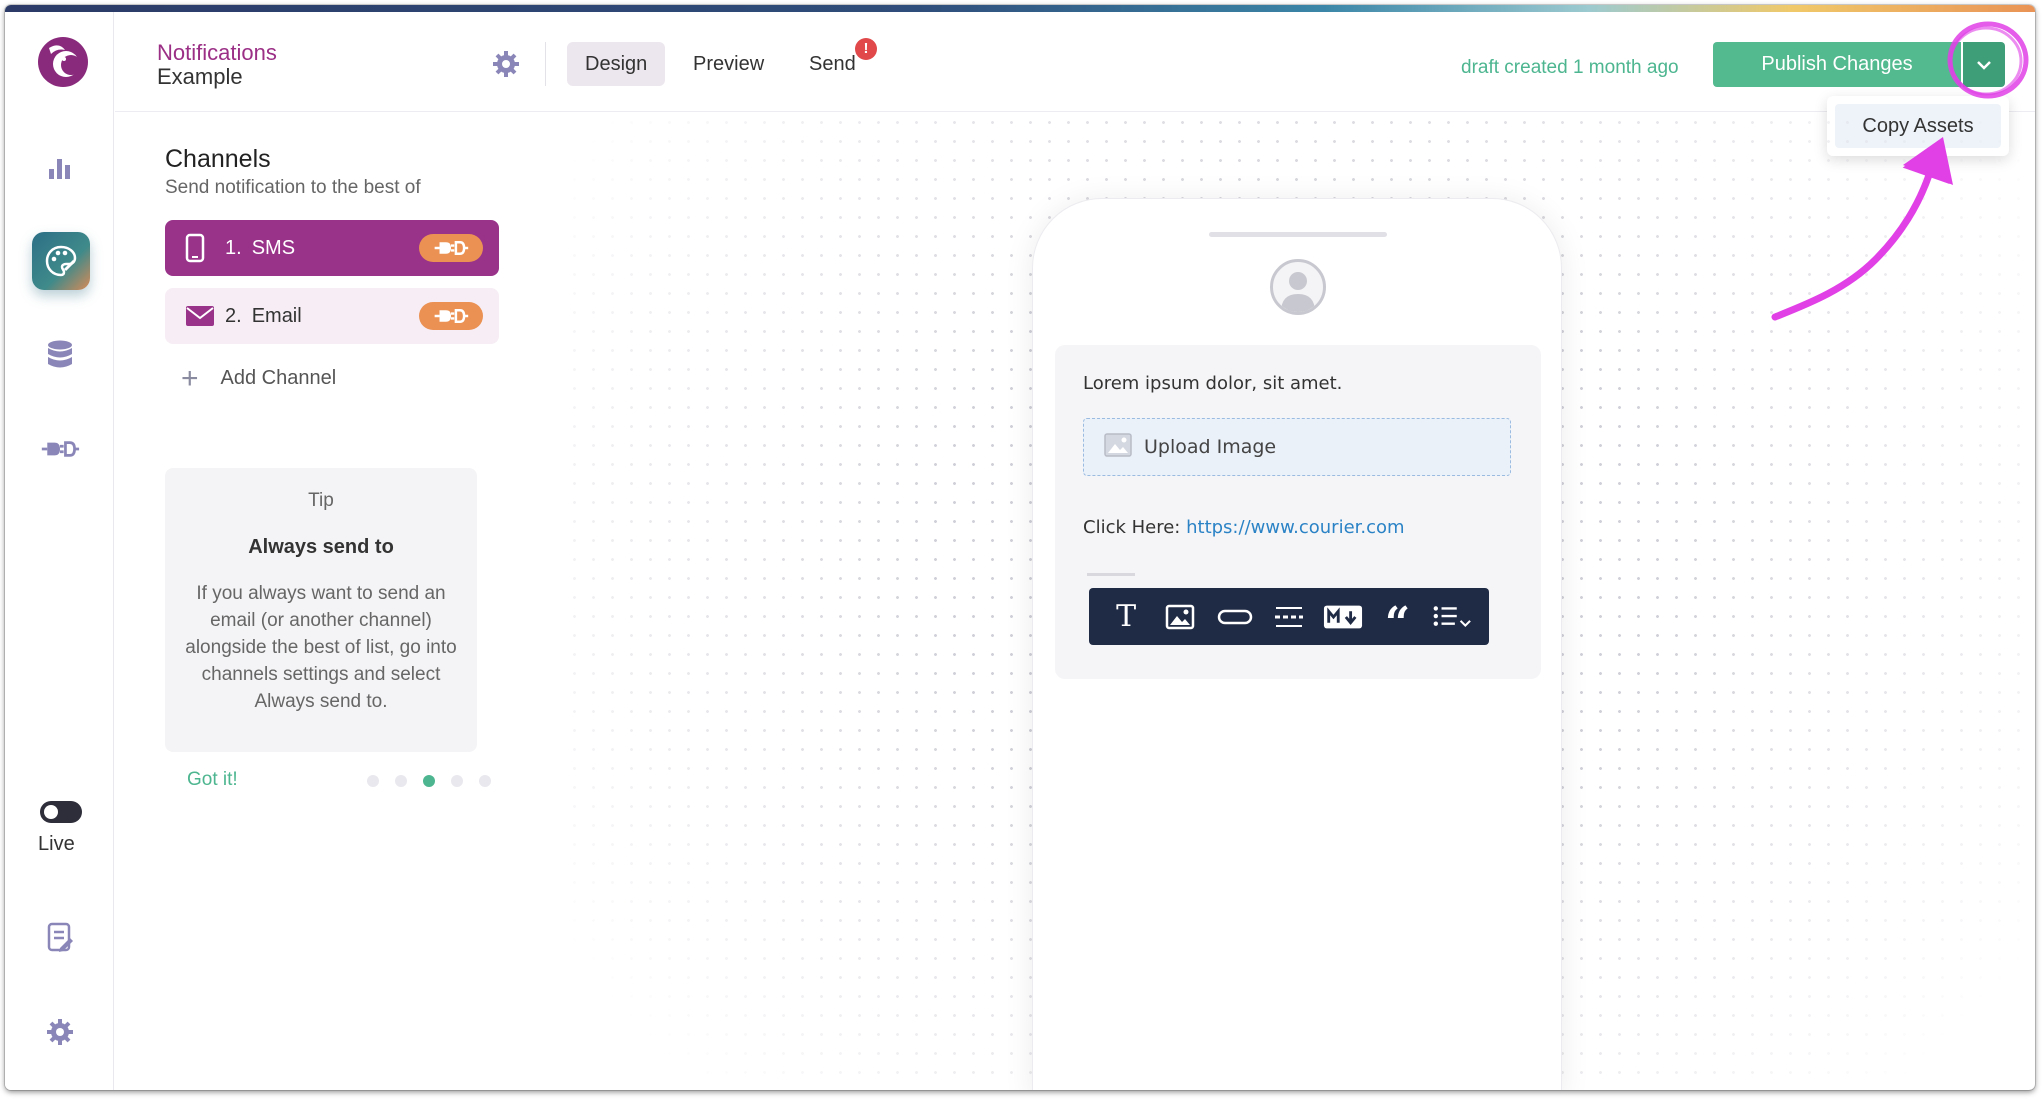 Image resolution: width=2042 pixels, height=1108 pixels. What do you see at coordinates (60, 1032) in the screenshot?
I see `settings-gear-icon` at bounding box center [60, 1032].